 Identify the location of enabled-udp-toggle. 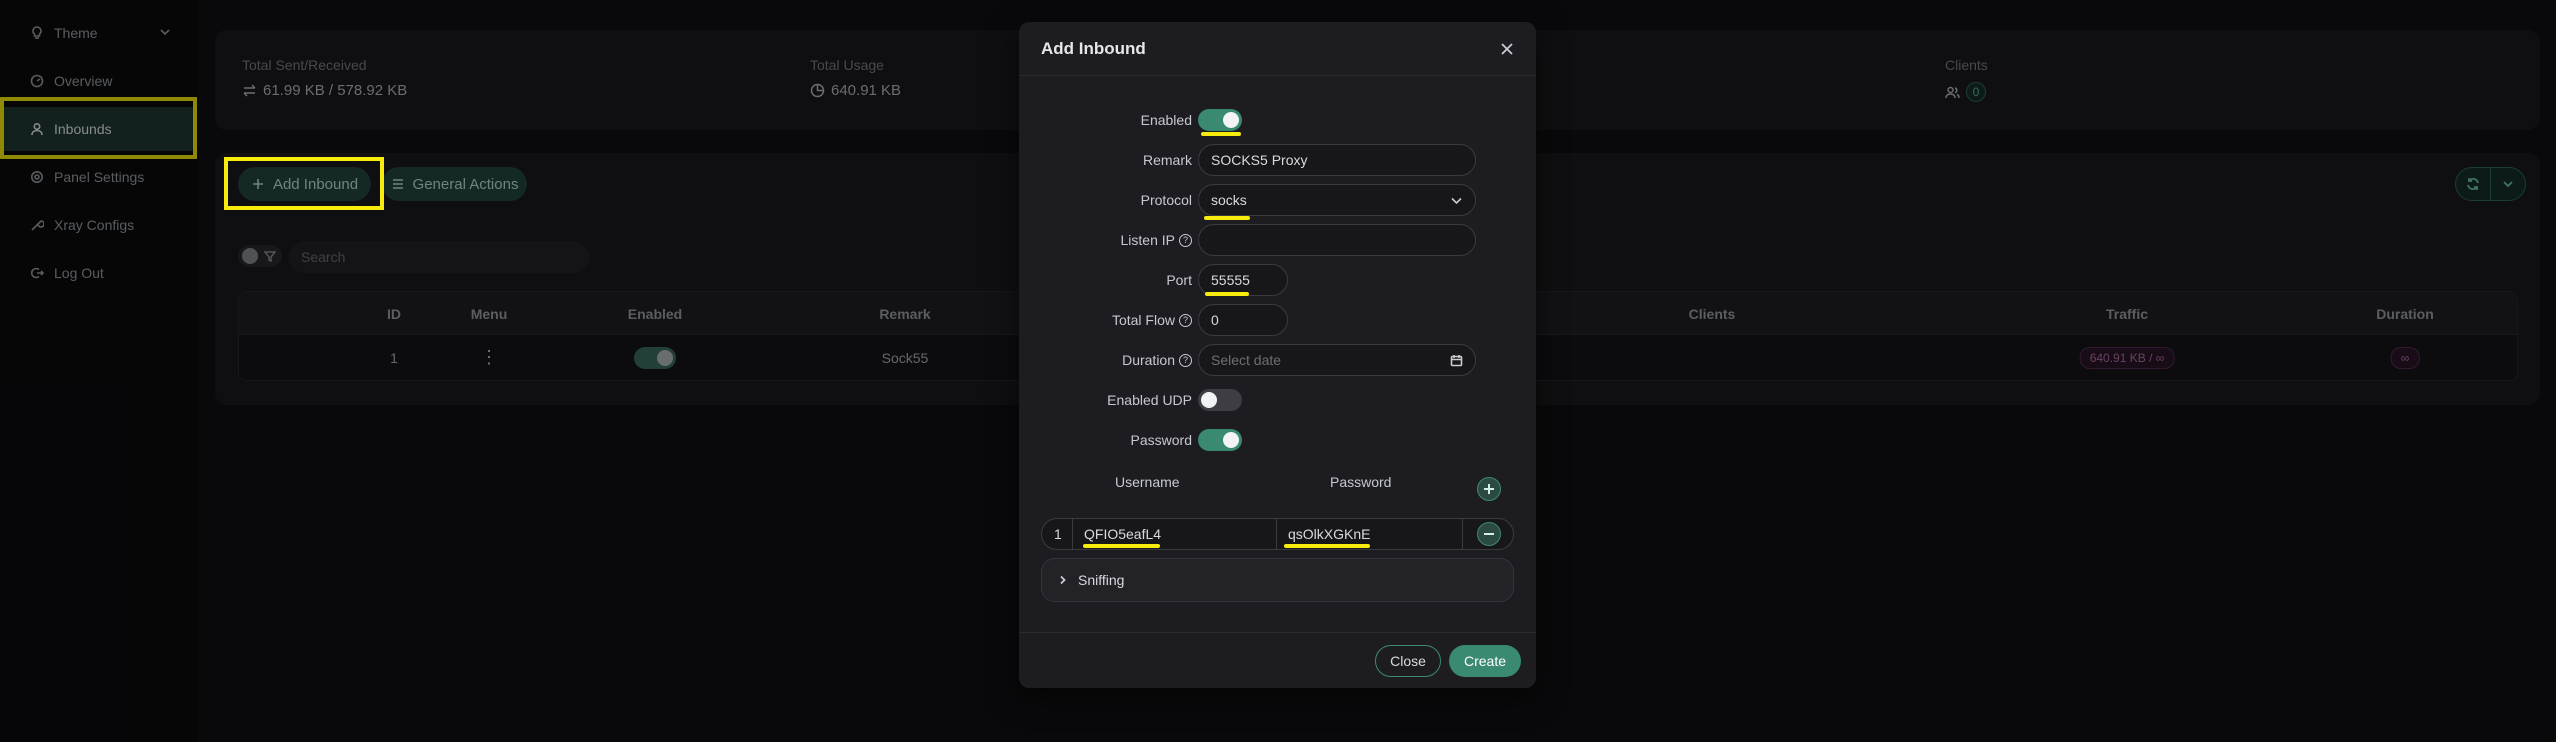
(1220, 400).